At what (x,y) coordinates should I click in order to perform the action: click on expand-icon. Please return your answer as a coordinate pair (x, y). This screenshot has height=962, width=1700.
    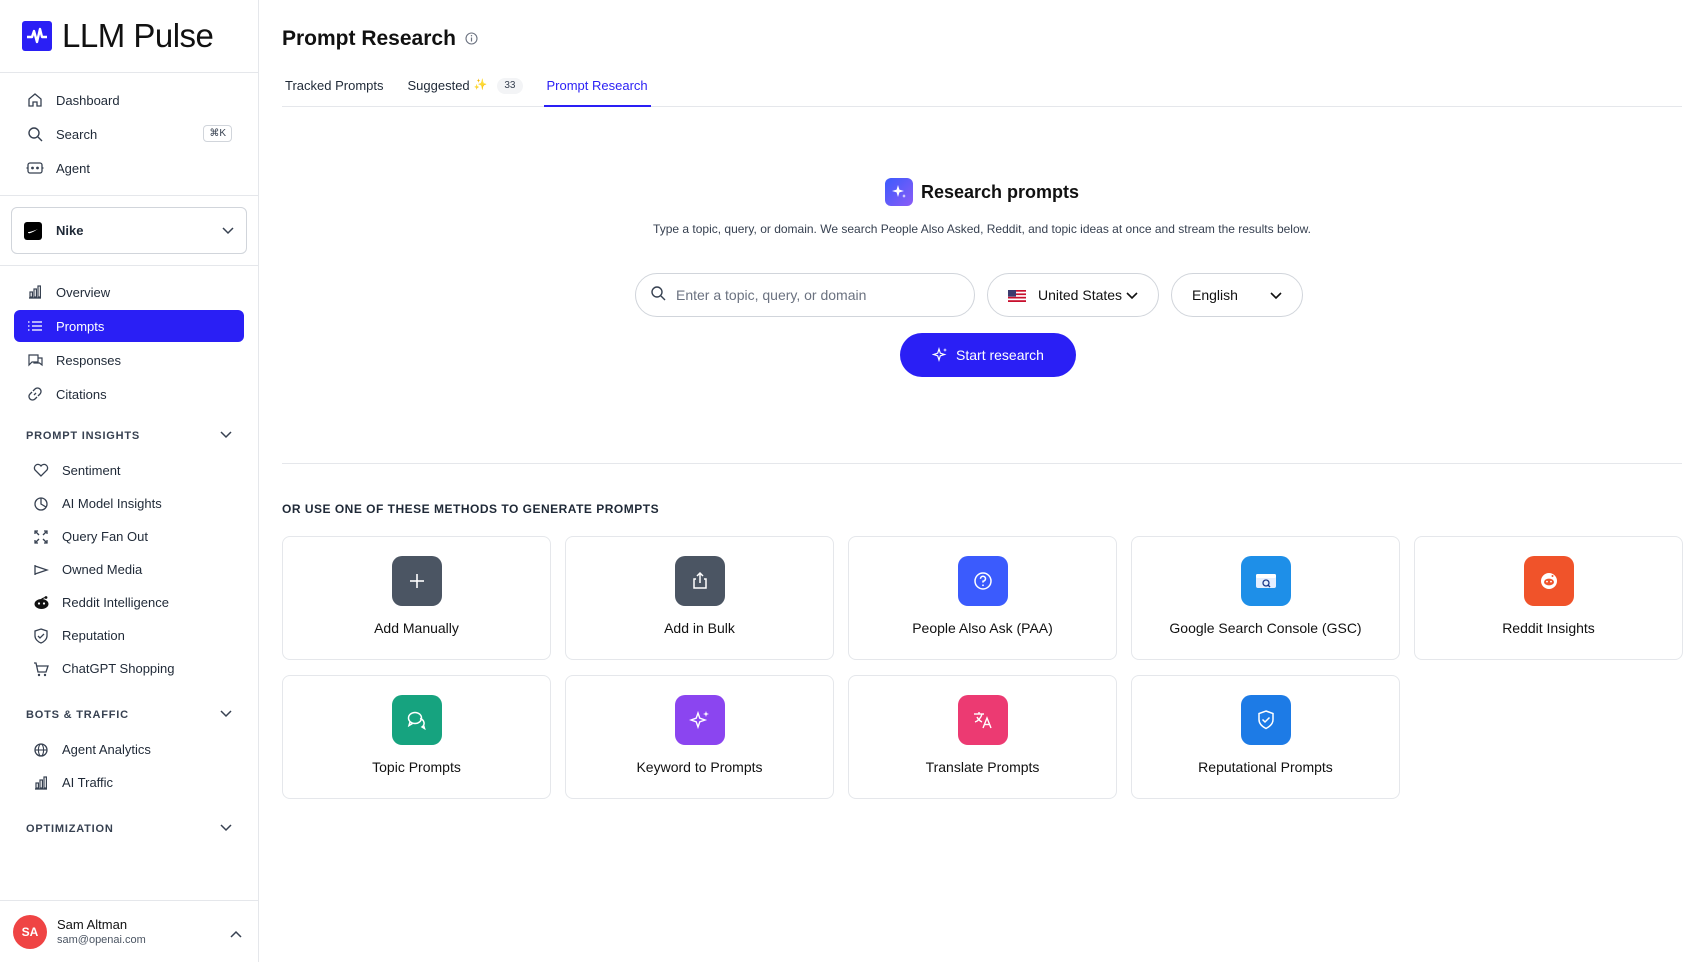
    Looking at the image, I should click on (41, 537).